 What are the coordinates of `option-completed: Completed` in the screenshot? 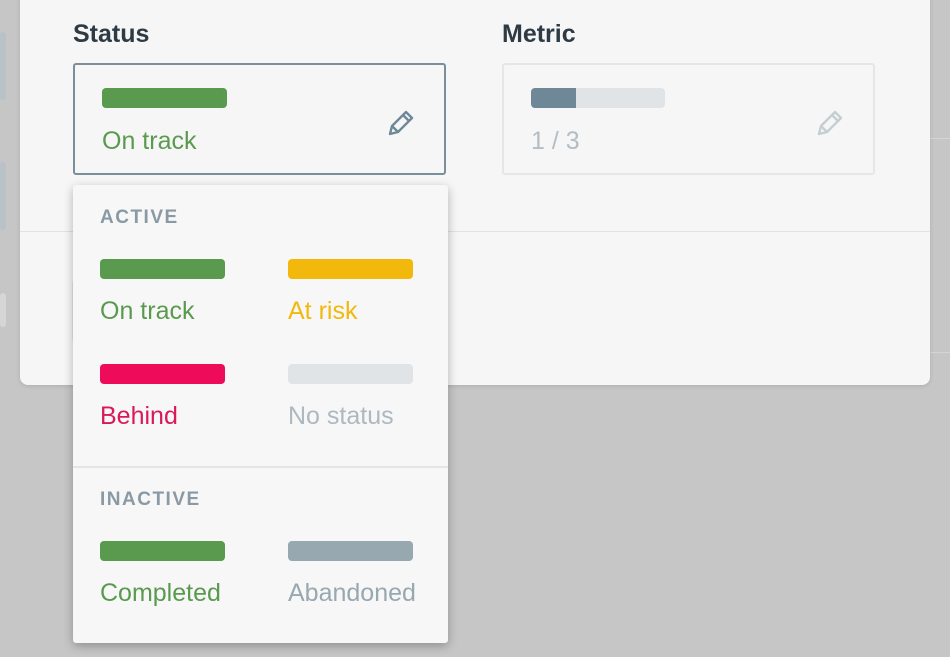 It's located at (170, 576).